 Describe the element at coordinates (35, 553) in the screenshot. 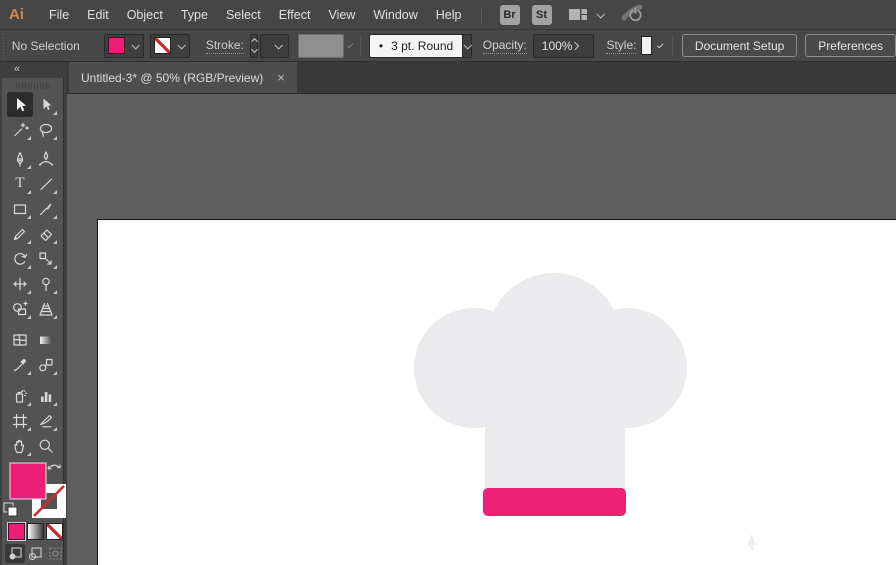

I see `draw-behind-button` at that location.